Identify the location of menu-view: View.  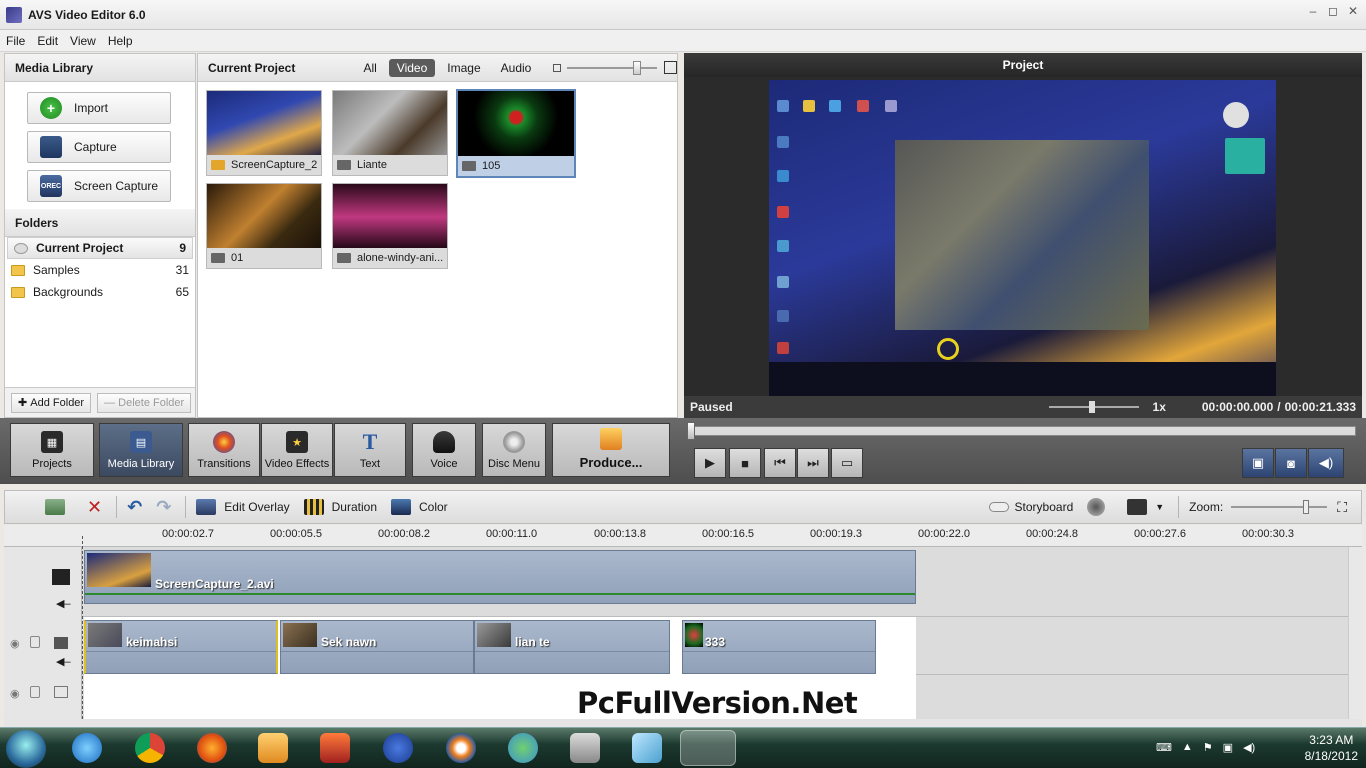
(83, 41).